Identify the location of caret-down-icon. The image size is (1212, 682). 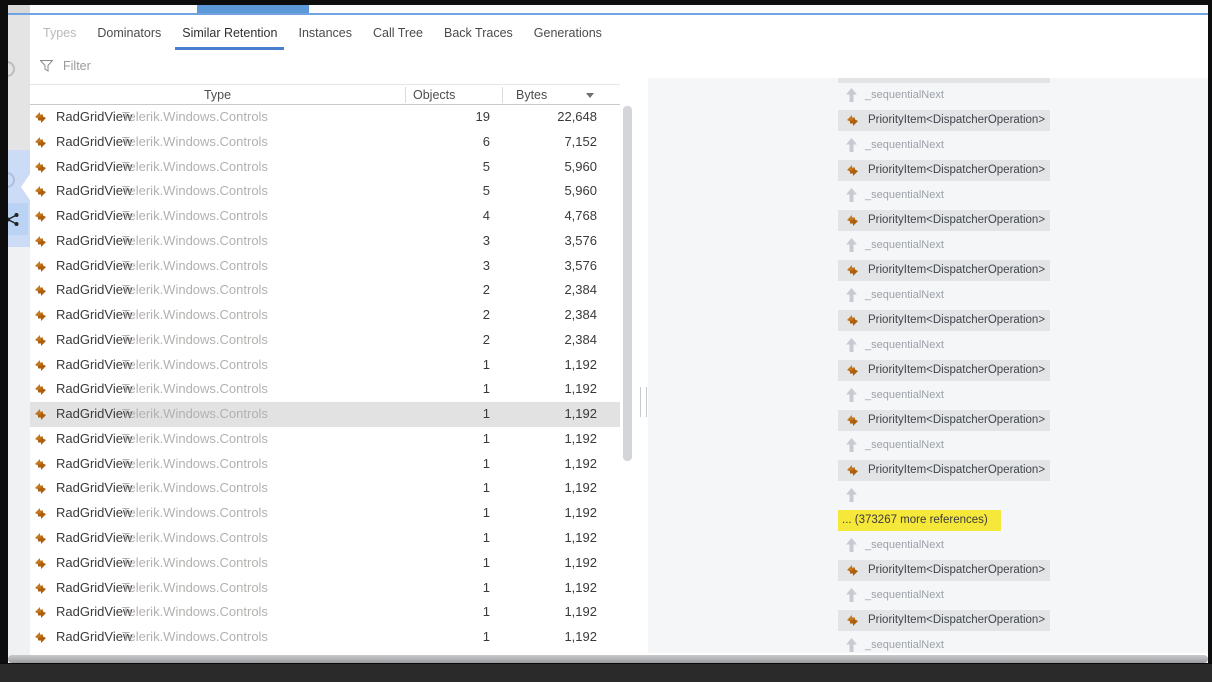
(590, 95).